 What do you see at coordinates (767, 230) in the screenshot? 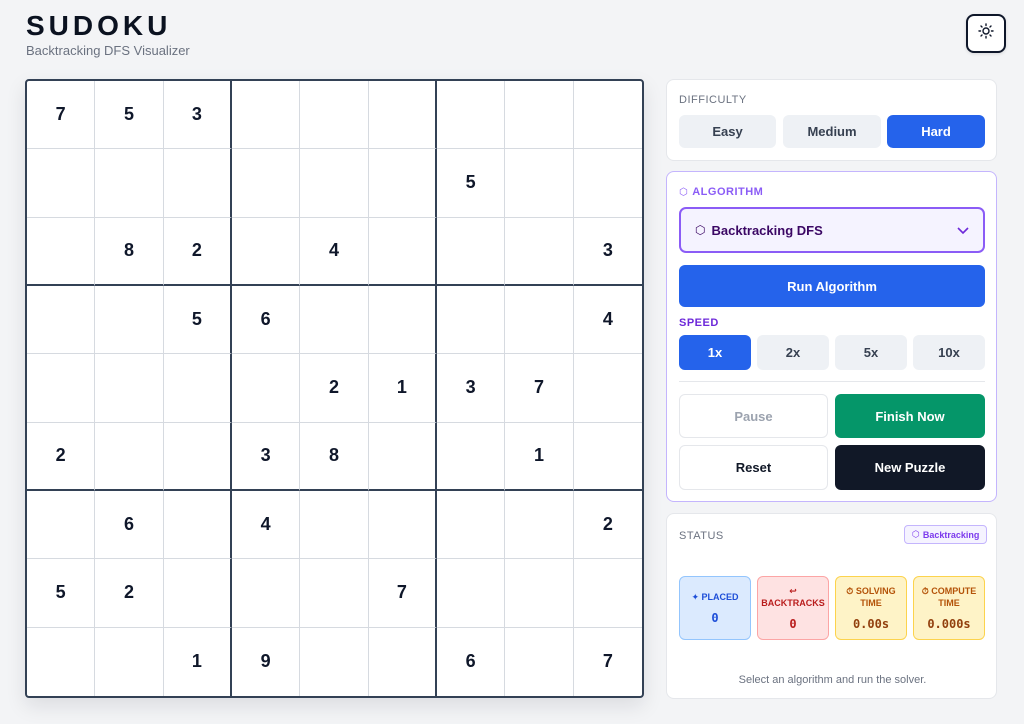
I see `algorithm-selected-value: Backtracking DFS` at bounding box center [767, 230].